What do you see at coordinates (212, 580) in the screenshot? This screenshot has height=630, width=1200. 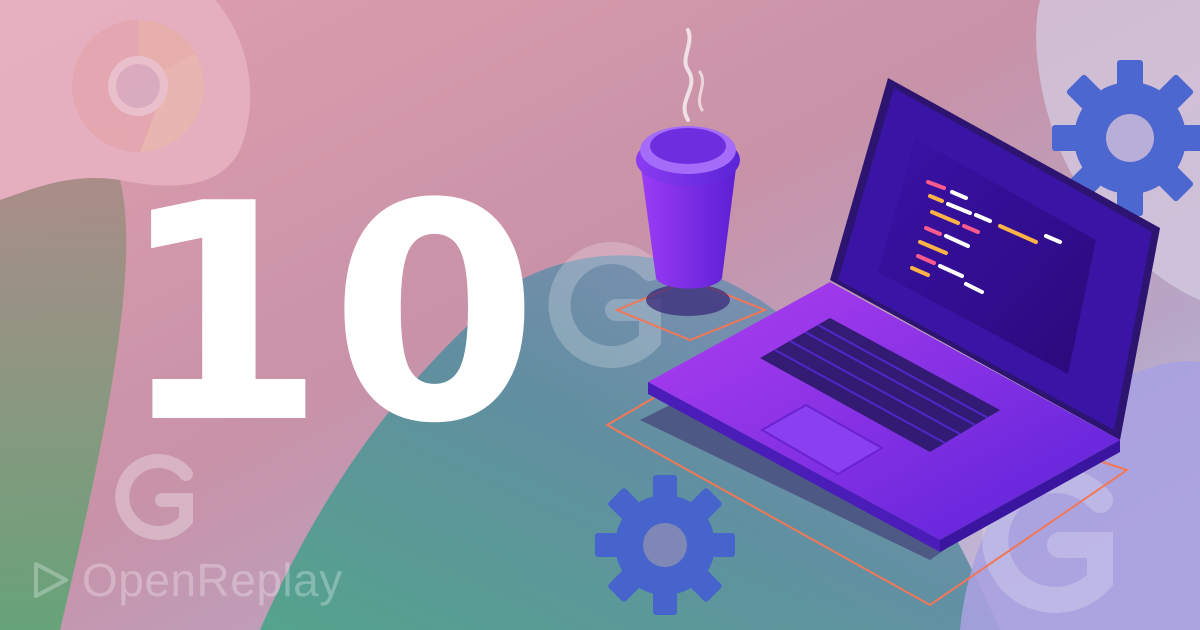 I see `brand-name: OpenReplay` at bounding box center [212, 580].